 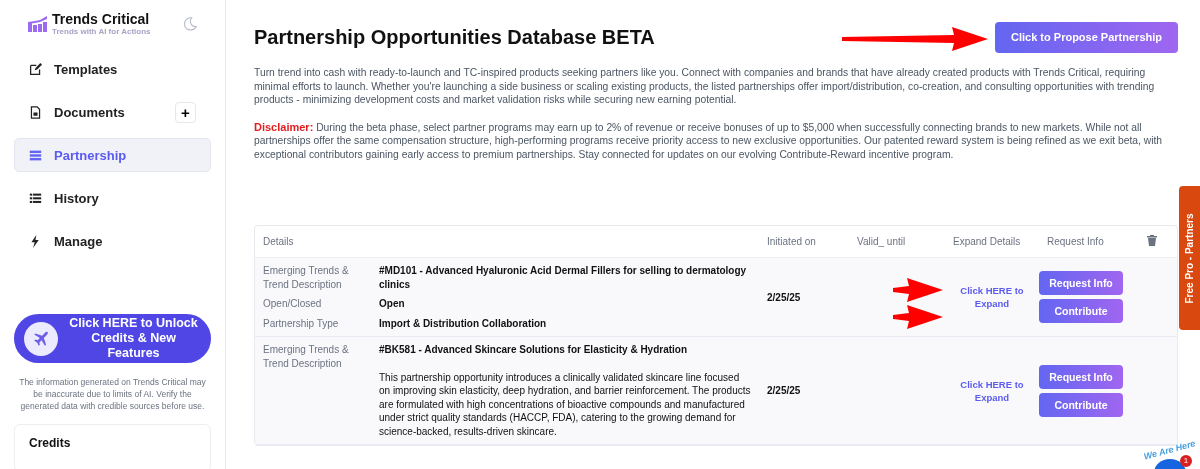 I want to click on brand-tagline: Trends with AI for Actions, so click(x=101, y=31).